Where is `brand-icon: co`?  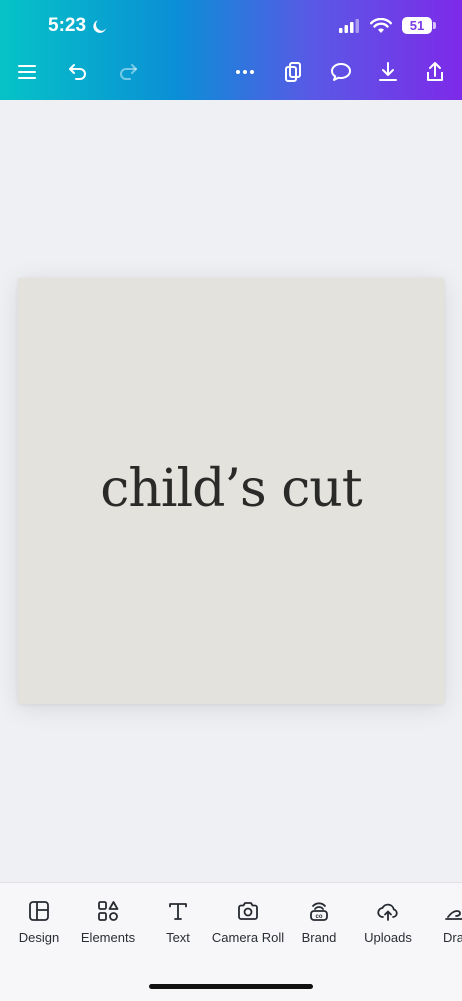
brand-icon: co is located at coordinates (319, 911).